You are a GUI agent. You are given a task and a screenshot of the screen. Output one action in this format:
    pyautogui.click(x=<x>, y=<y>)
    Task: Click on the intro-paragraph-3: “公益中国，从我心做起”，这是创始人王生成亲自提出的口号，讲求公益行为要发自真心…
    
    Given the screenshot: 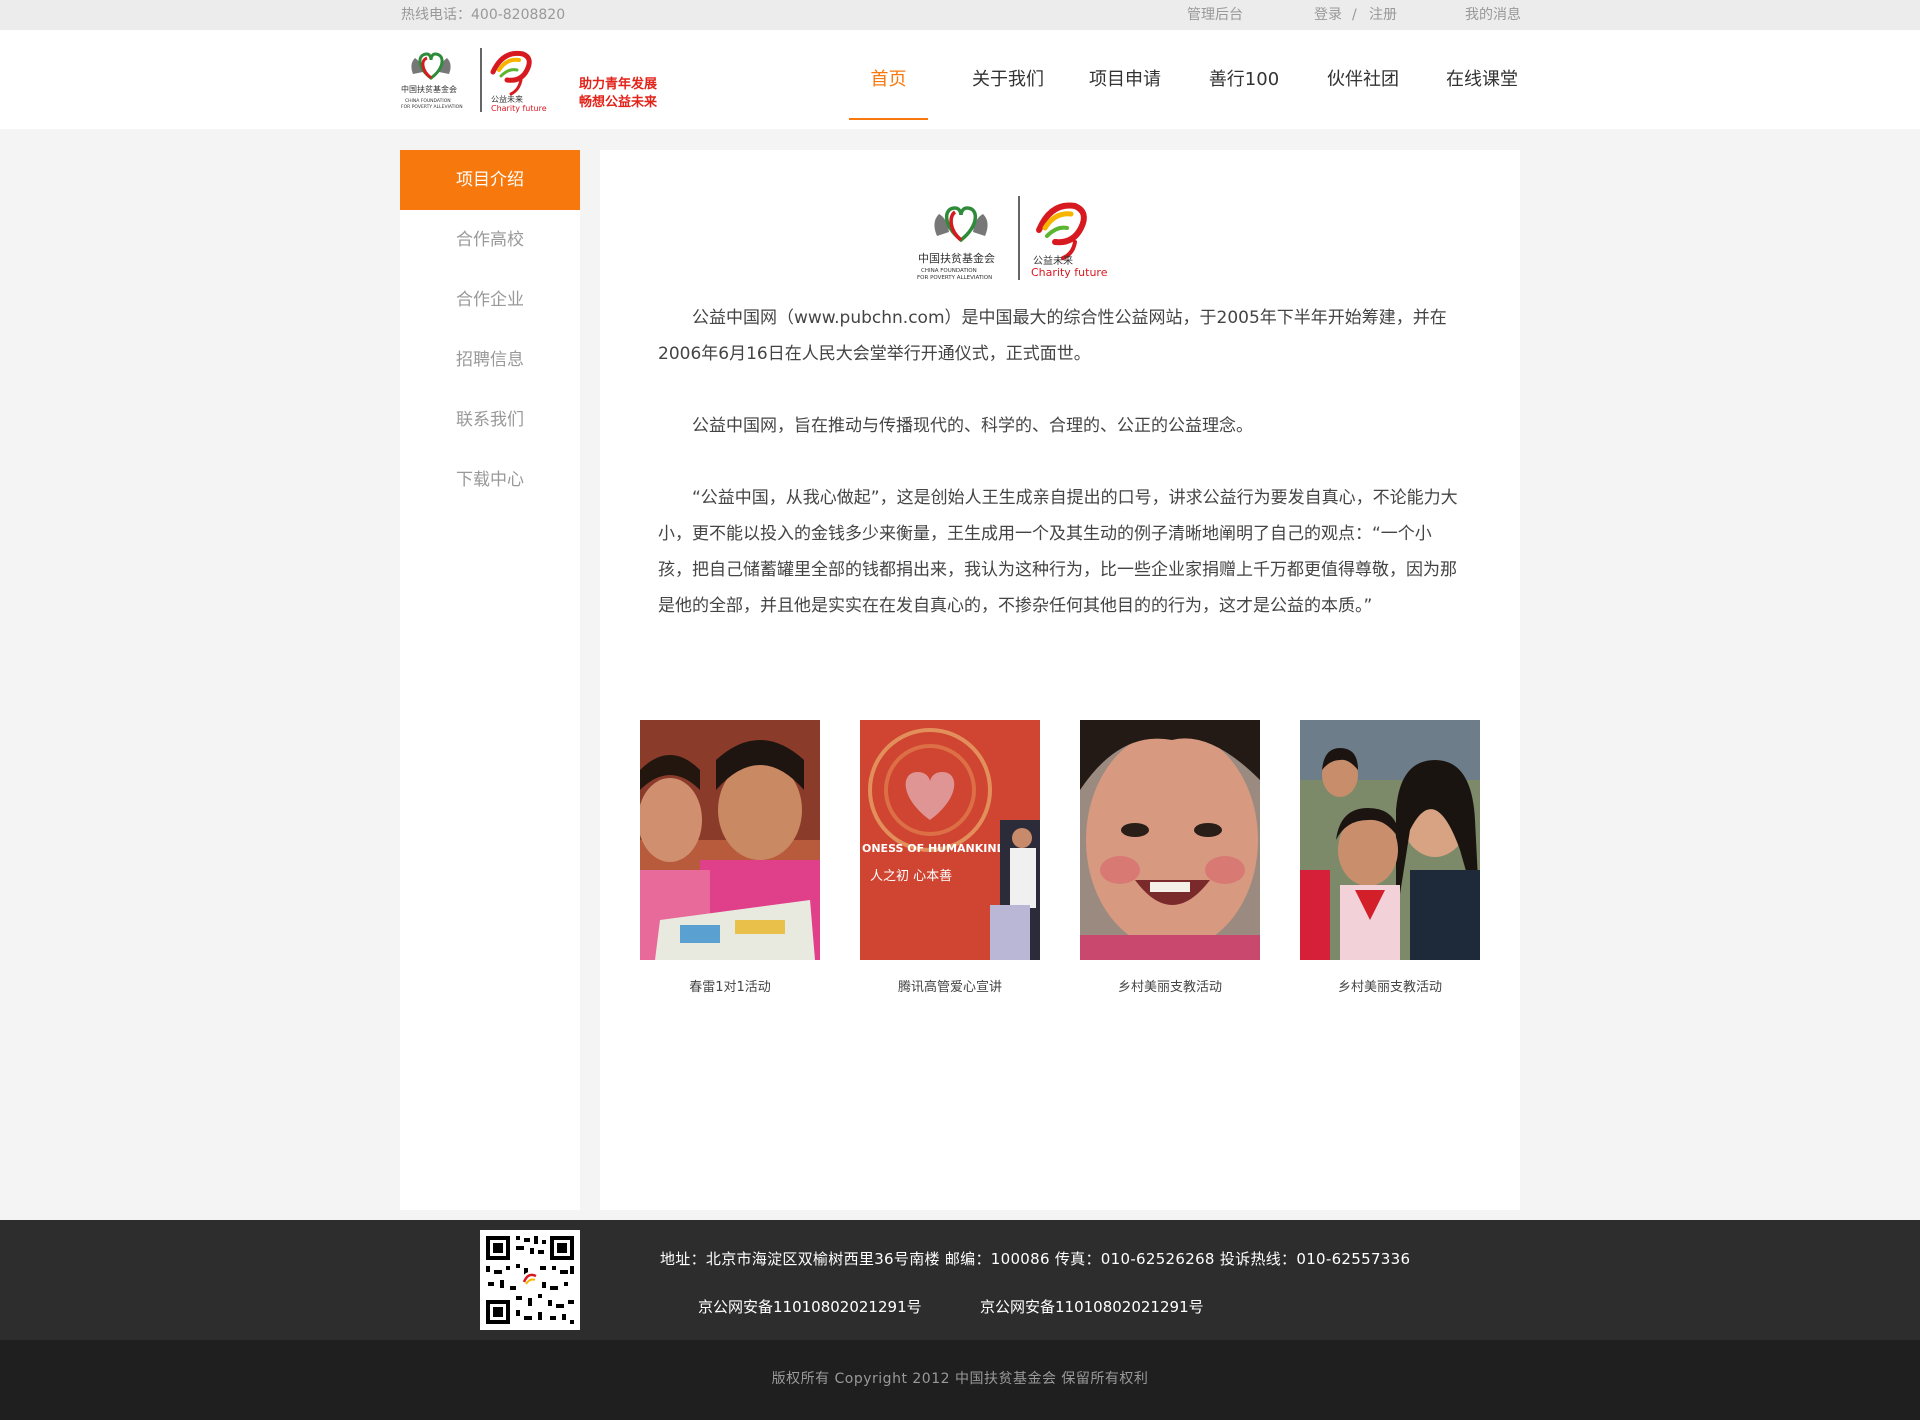 What is the action you would take?
    pyautogui.click(x=1058, y=552)
    